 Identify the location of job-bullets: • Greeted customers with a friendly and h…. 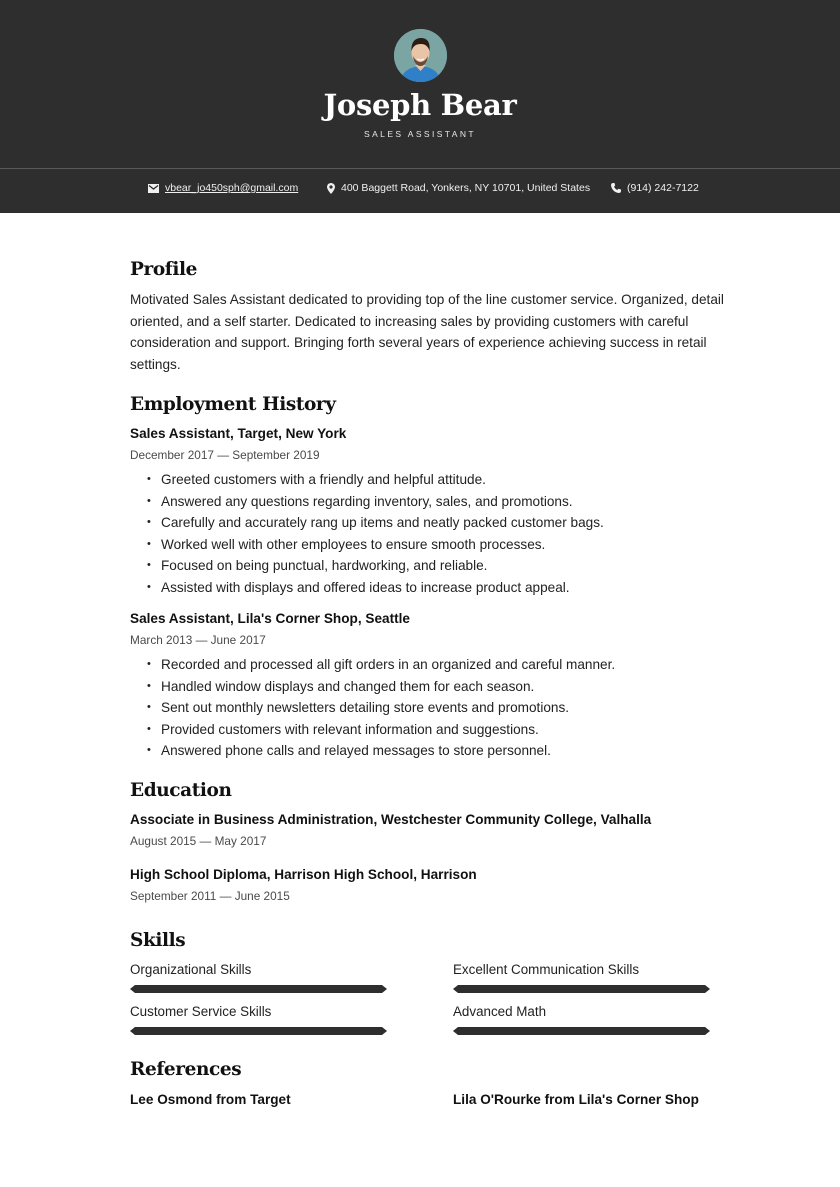
(447, 534).